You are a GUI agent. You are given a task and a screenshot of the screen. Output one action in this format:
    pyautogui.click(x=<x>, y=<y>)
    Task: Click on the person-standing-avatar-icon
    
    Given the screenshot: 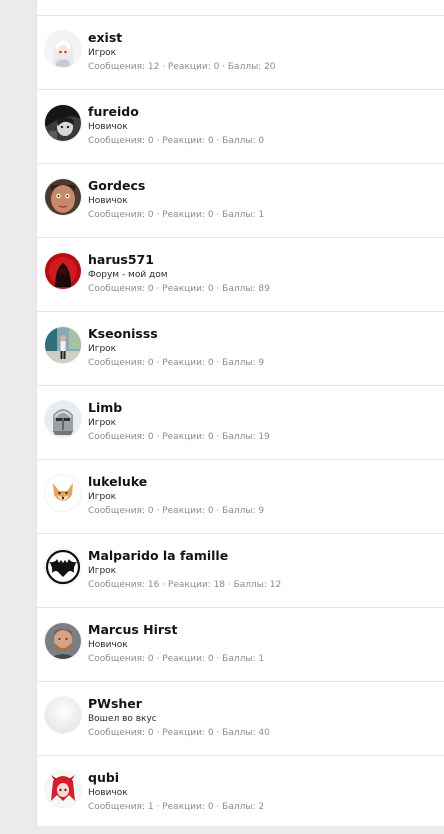 What is the action you would take?
    pyautogui.click(x=63, y=345)
    